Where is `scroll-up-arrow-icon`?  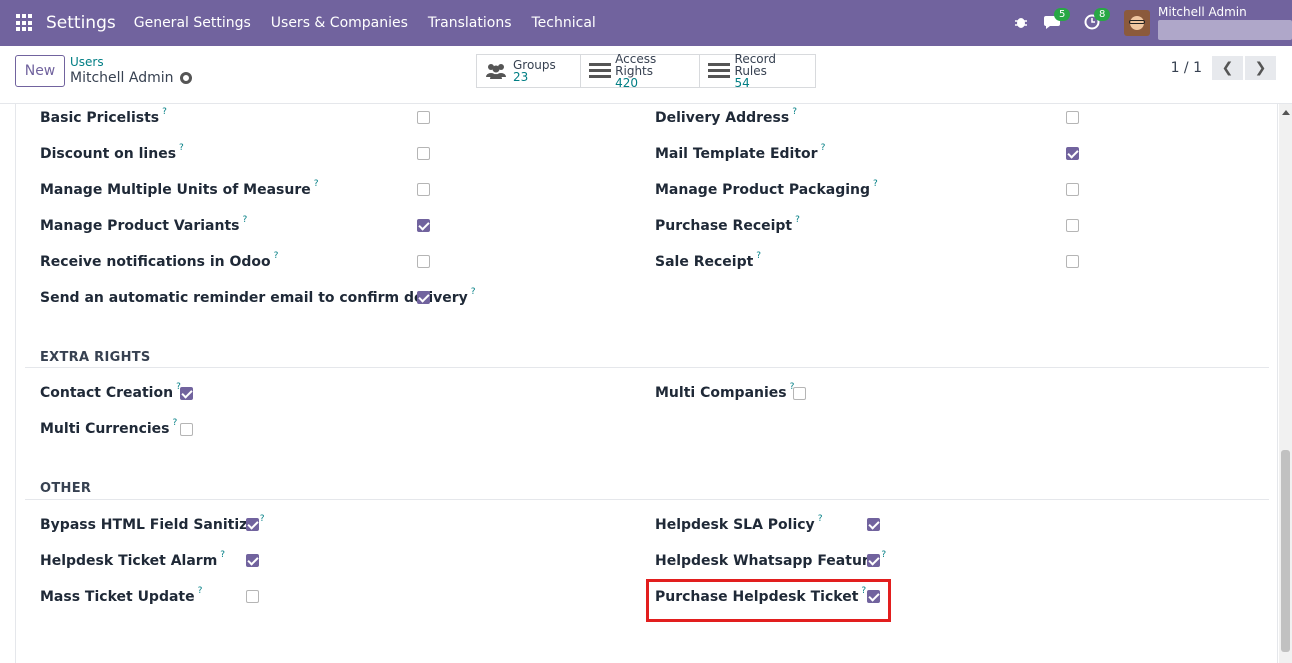
scroll-up-arrow-icon is located at coordinates (1286, 112).